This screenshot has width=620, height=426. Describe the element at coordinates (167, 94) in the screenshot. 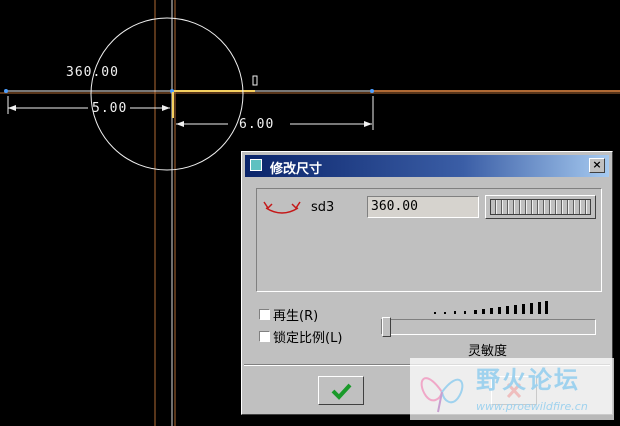

I see `sketch-circle` at that location.